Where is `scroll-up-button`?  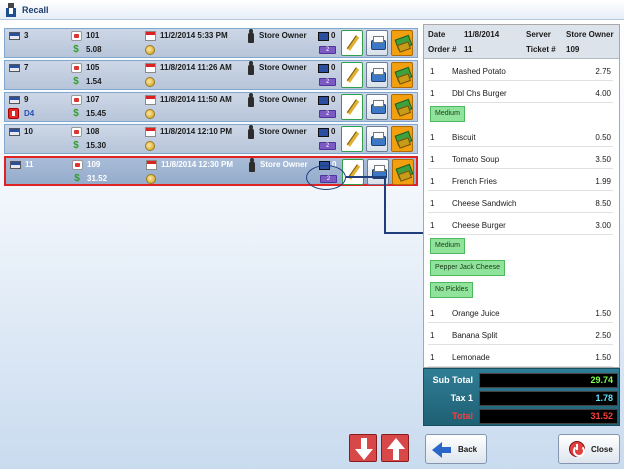
scroll-up-button is located at coordinates (395, 448).